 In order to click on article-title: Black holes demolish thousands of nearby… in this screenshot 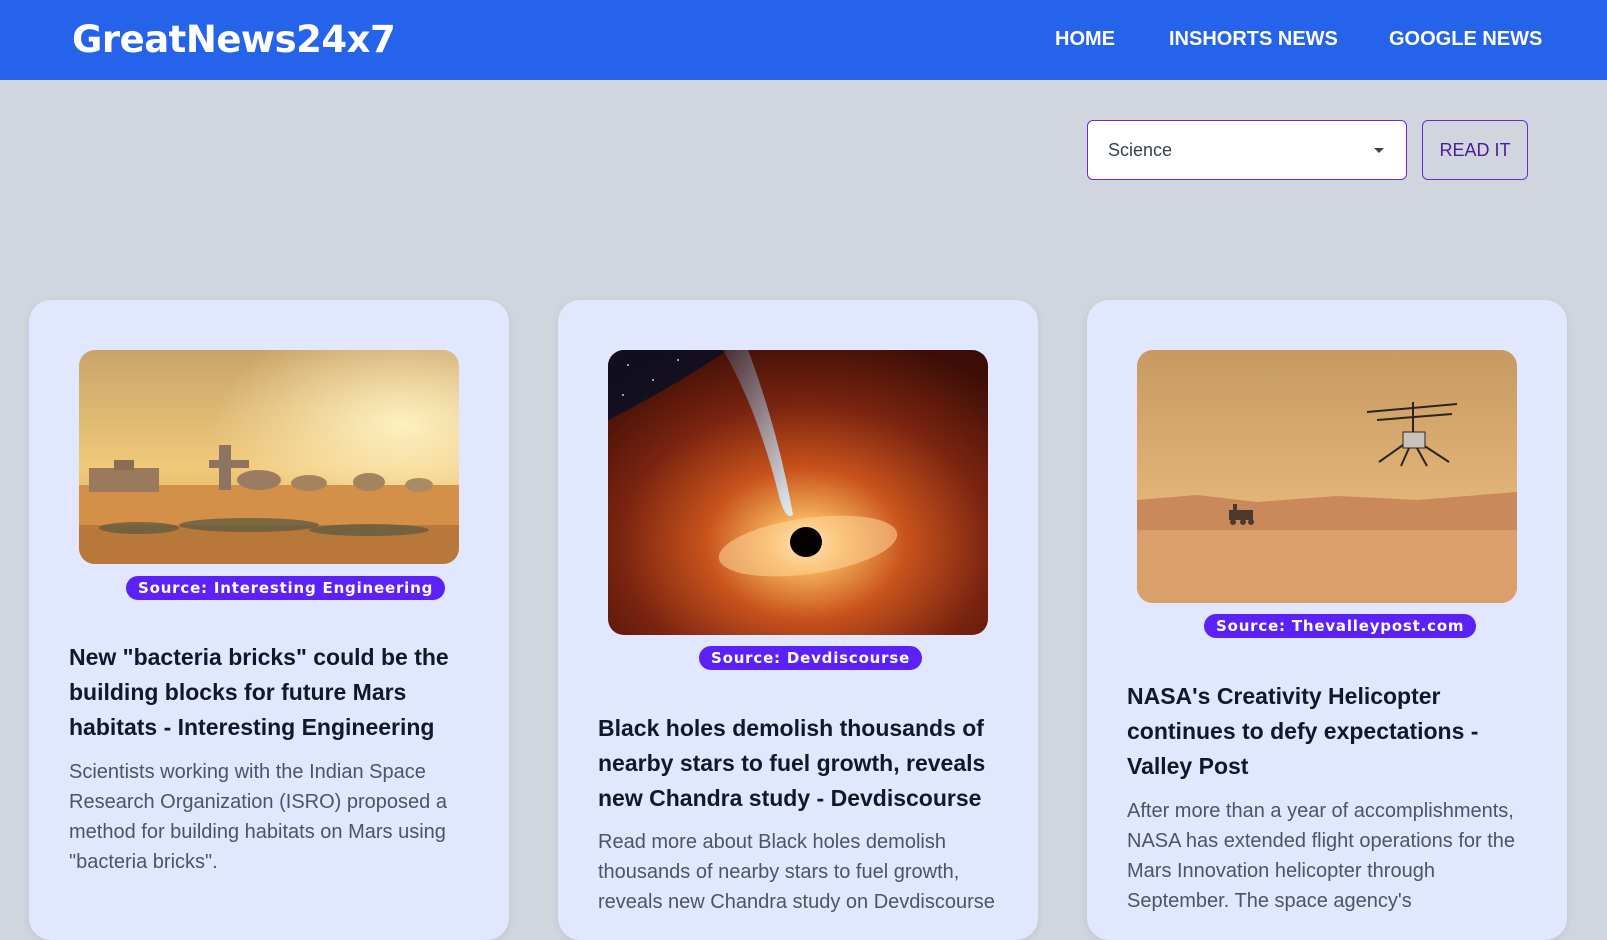, I will do `click(803, 763)`.